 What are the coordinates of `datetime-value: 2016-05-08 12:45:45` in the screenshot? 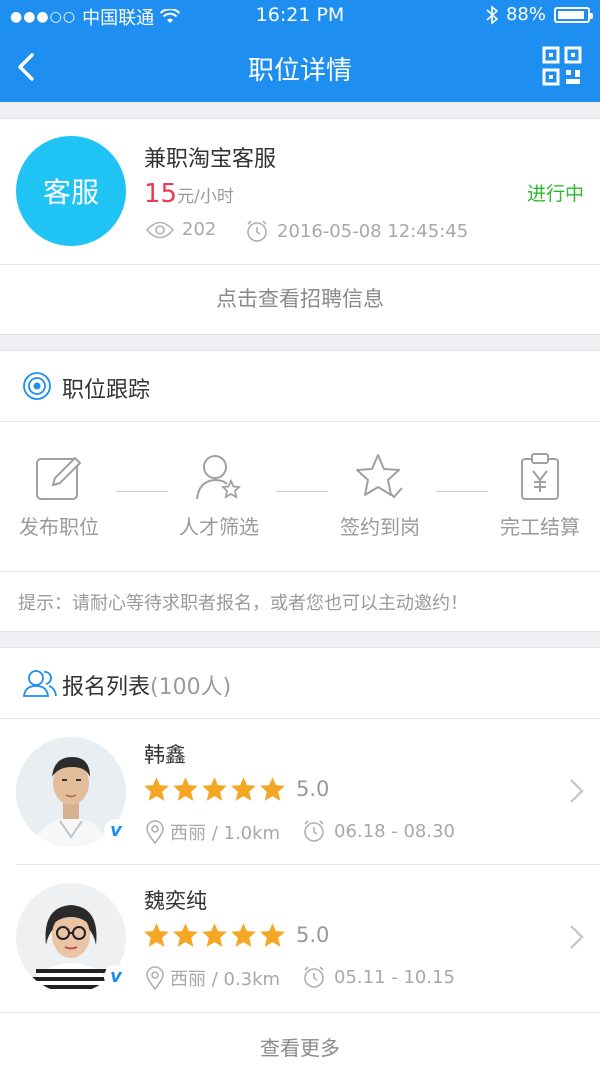 It's located at (373, 231).